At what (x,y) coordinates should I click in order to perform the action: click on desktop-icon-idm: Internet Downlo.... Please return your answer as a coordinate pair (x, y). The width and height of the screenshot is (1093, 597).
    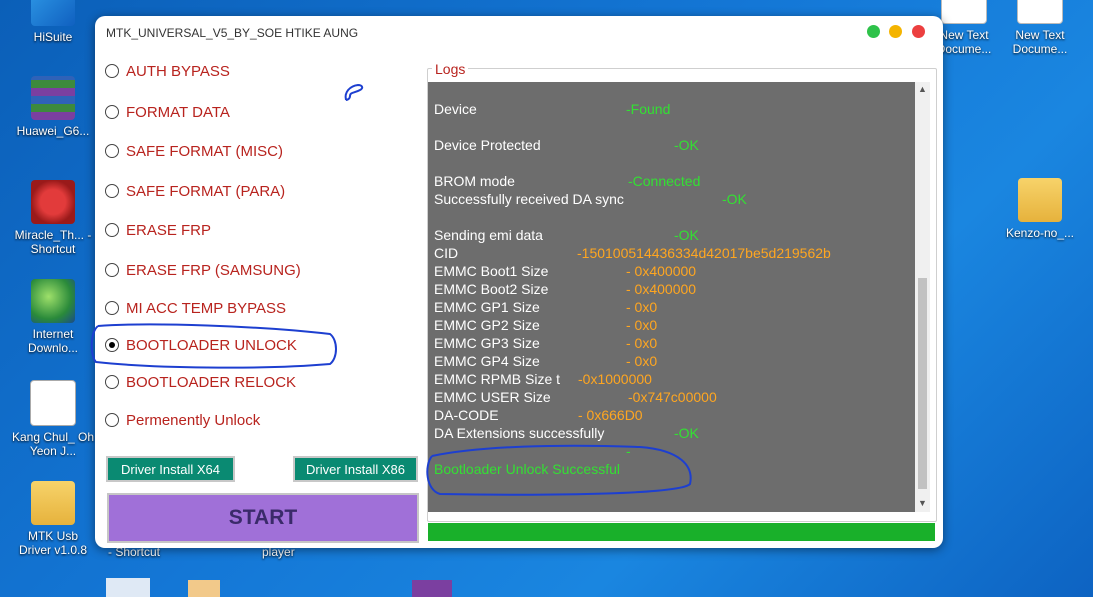
    Looking at the image, I should click on (53, 317).